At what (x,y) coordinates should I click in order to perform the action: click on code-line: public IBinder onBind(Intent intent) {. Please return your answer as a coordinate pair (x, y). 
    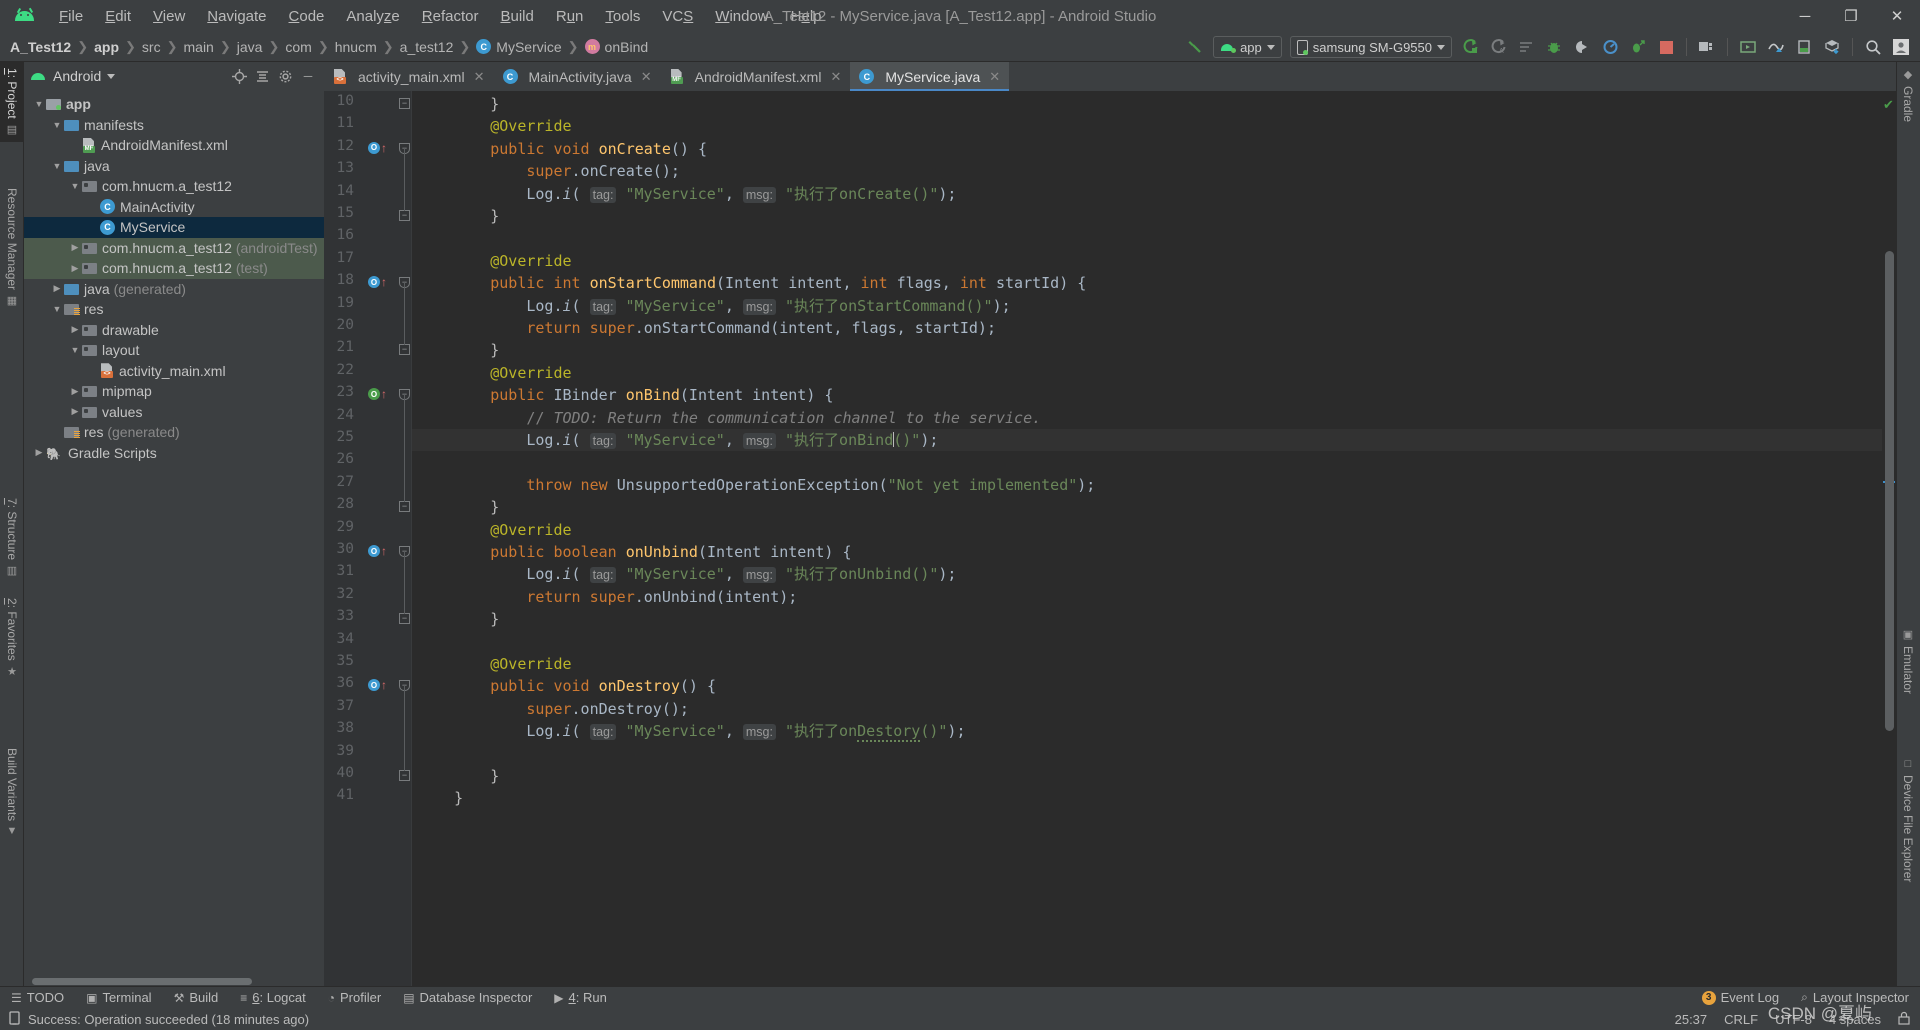
    Looking at the image, I should click on (625, 395).